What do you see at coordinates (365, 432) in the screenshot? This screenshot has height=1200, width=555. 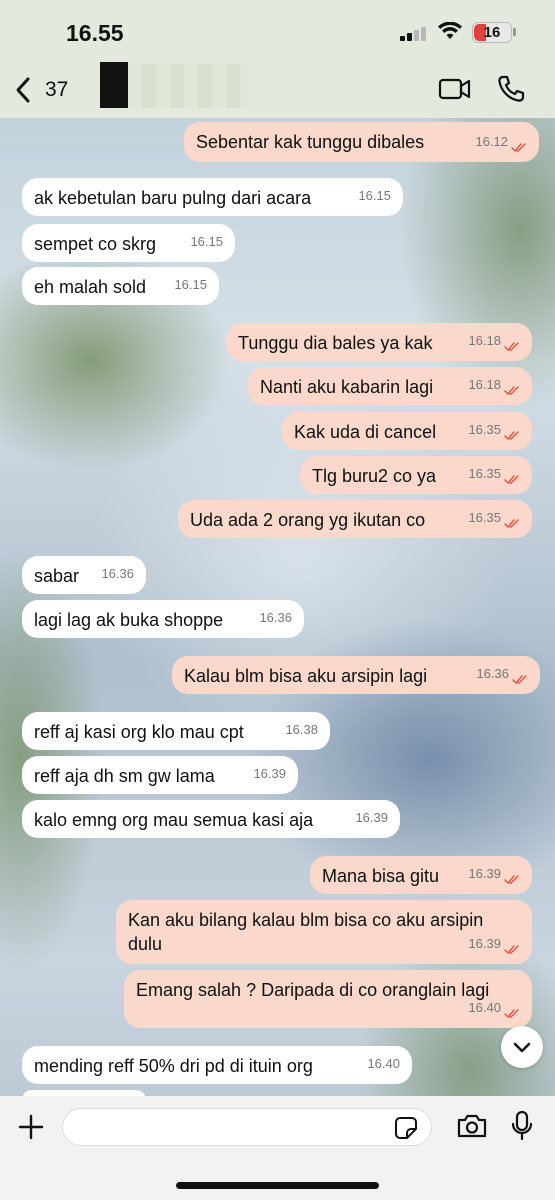 I see `message-text: Kak uda di cancel` at bounding box center [365, 432].